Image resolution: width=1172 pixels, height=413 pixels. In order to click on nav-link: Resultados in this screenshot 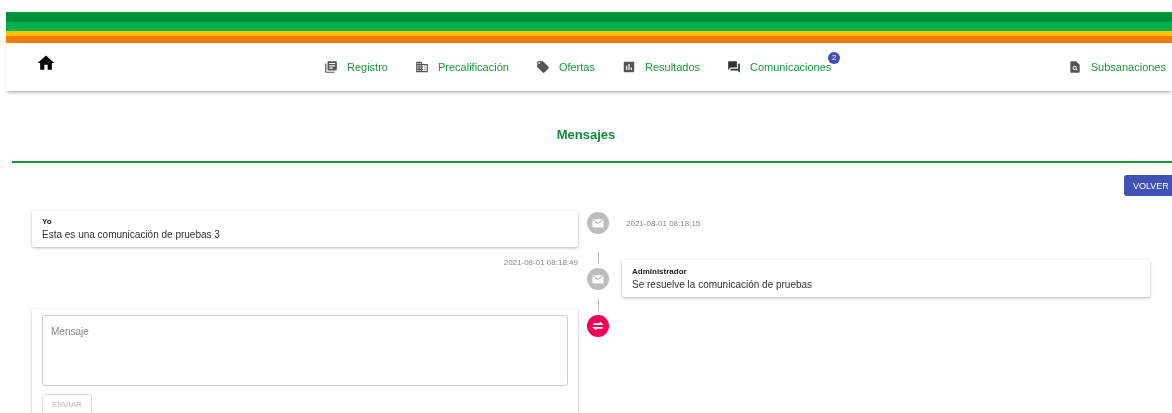, I will do `click(660, 67)`.